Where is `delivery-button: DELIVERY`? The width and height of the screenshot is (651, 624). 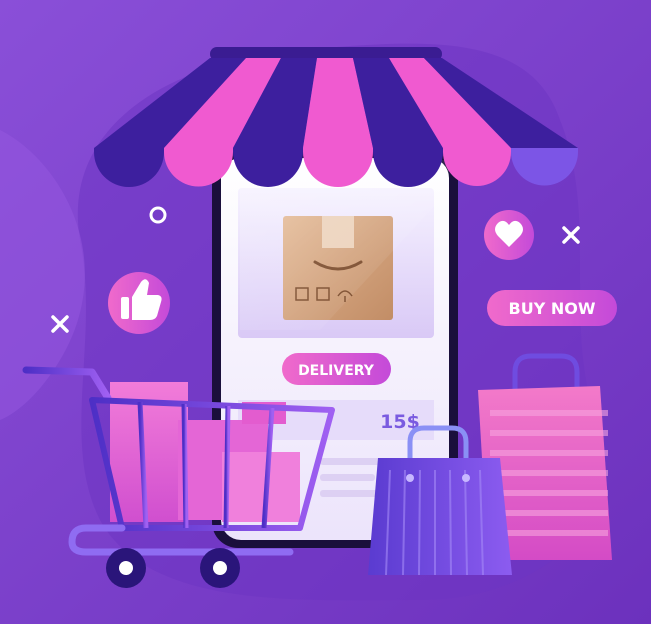 delivery-button: DELIVERY is located at coordinates (336, 369).